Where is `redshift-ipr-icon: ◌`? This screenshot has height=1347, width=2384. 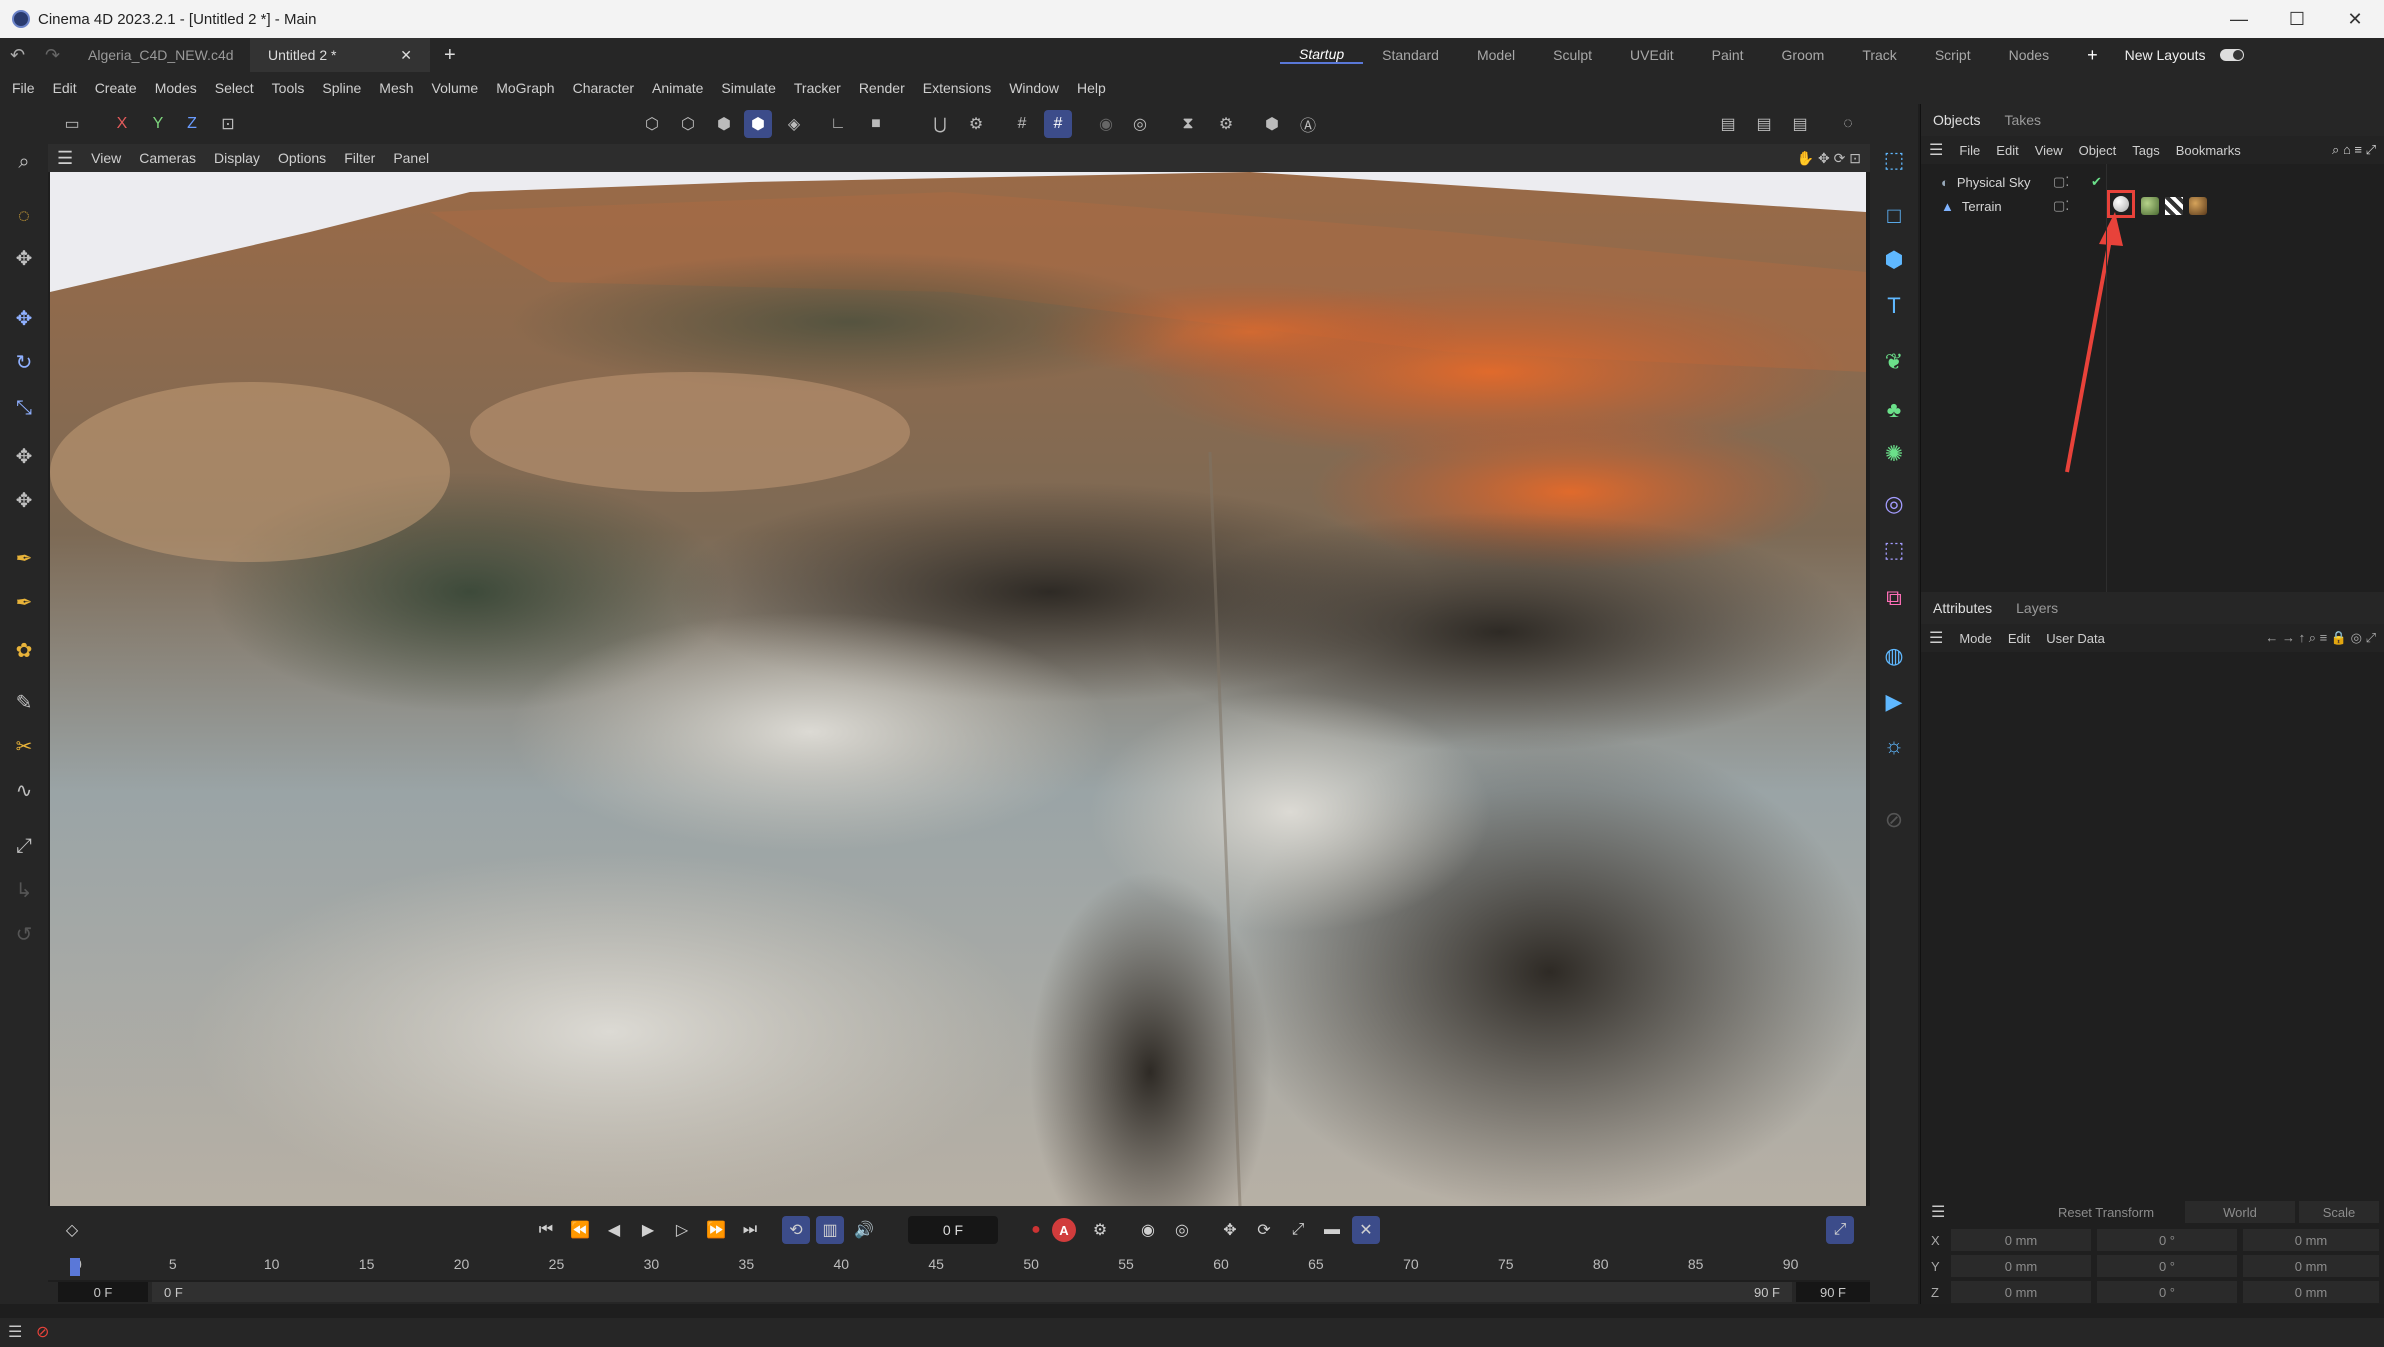 redshift-ipr-icon: ◌ is located at coordinates (1848, 124).